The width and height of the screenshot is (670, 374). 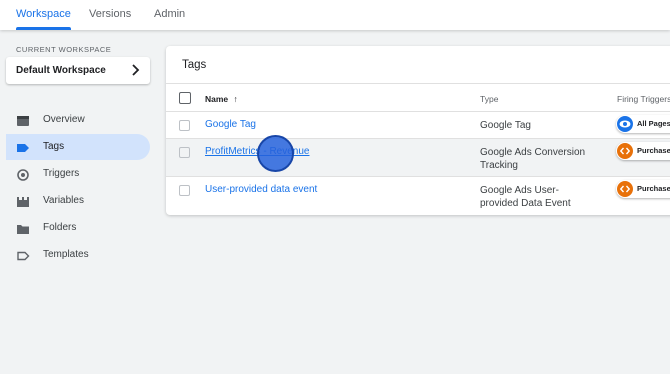 I want to click on sidebar-item-label: Tags, so click(x=54, y=146).